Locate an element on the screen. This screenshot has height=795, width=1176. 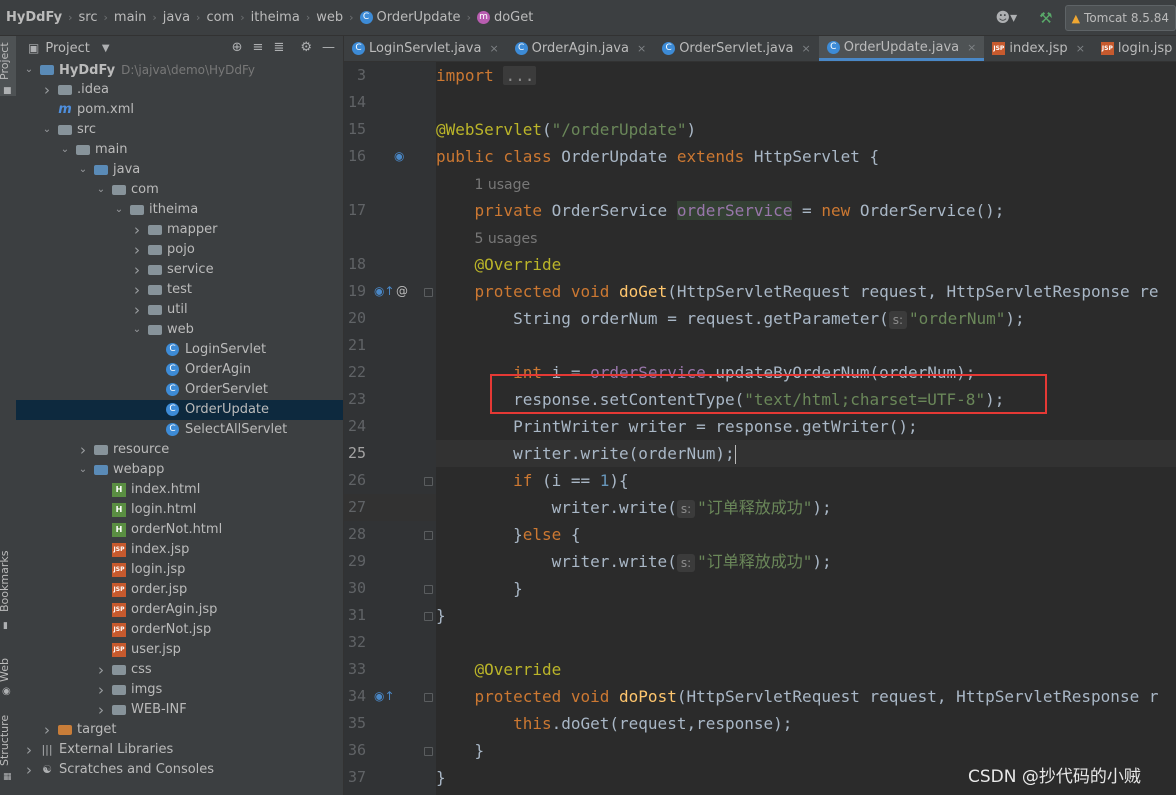
breadcrumb-item: java is located at coordinates (176, 17).